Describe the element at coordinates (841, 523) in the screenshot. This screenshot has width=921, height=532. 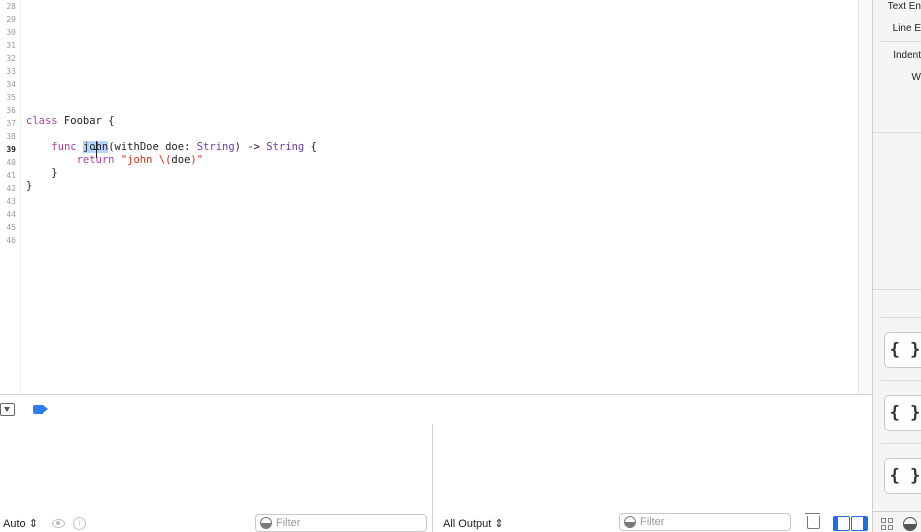
I see `show-variables-view-button` at that location.